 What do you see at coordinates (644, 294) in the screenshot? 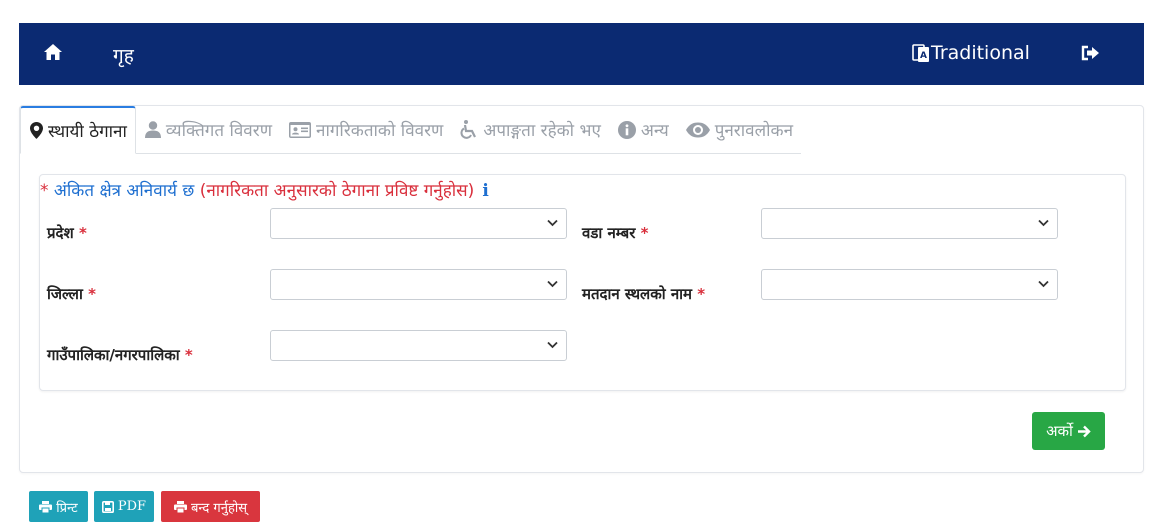
I see `polling-station-label: मतदान स्थलको नाम *` at bounding box center [644, 294].